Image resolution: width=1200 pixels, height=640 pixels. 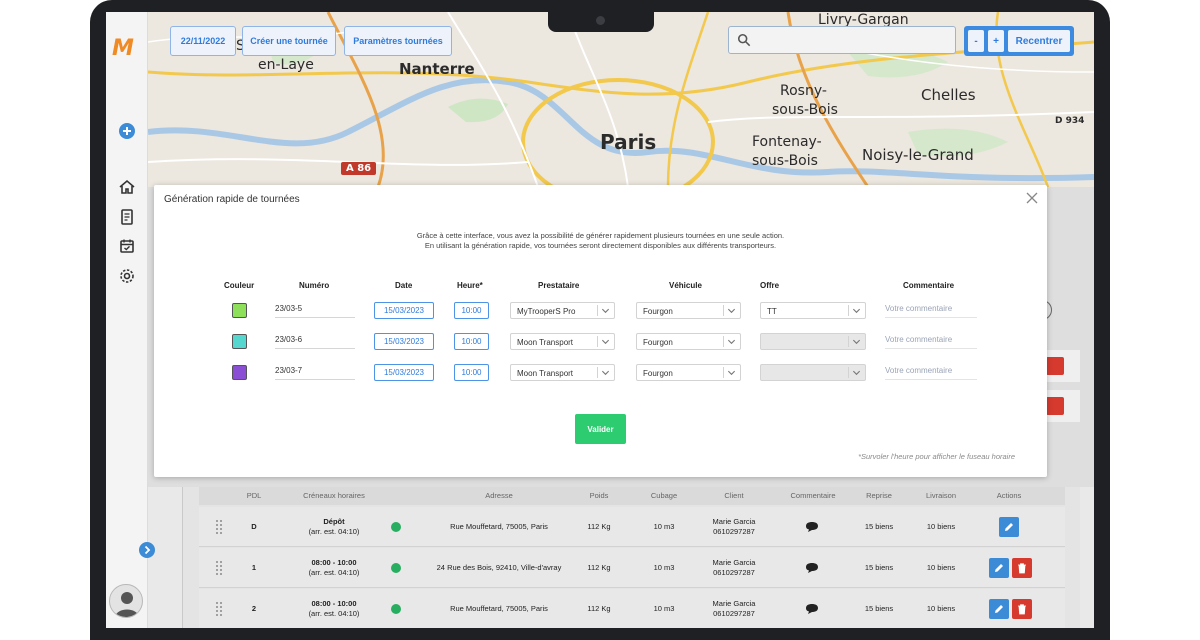 What do you see at coordinates (314, 285) in the screenshot?
I see `column-header-number: Numéro` at bounding box center [314, 285].